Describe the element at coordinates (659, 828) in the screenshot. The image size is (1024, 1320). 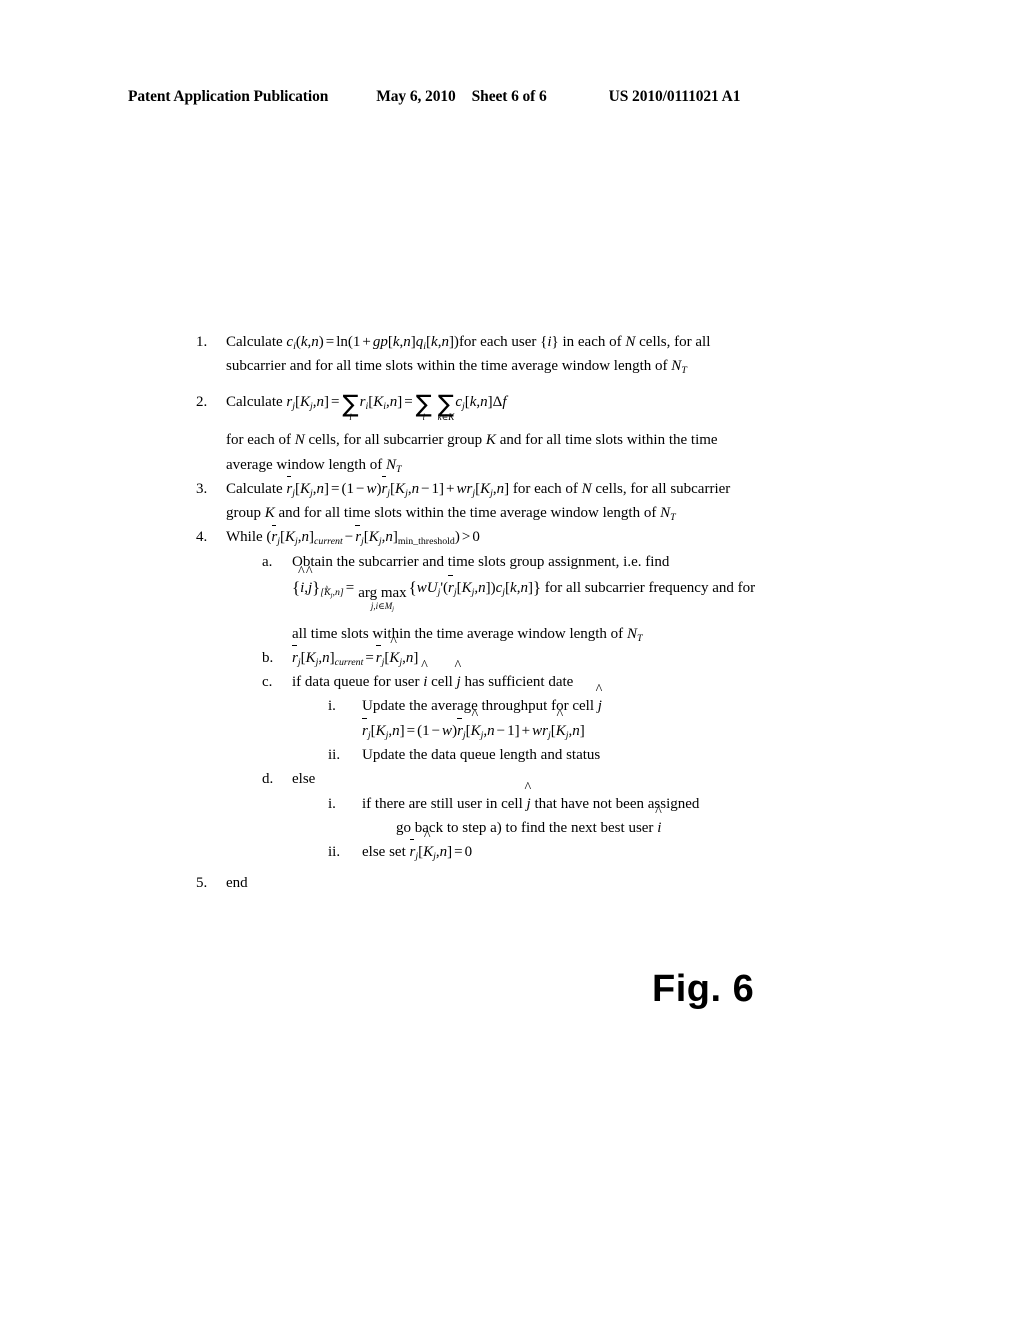
I see `step4di-line2-var: i` at that location.